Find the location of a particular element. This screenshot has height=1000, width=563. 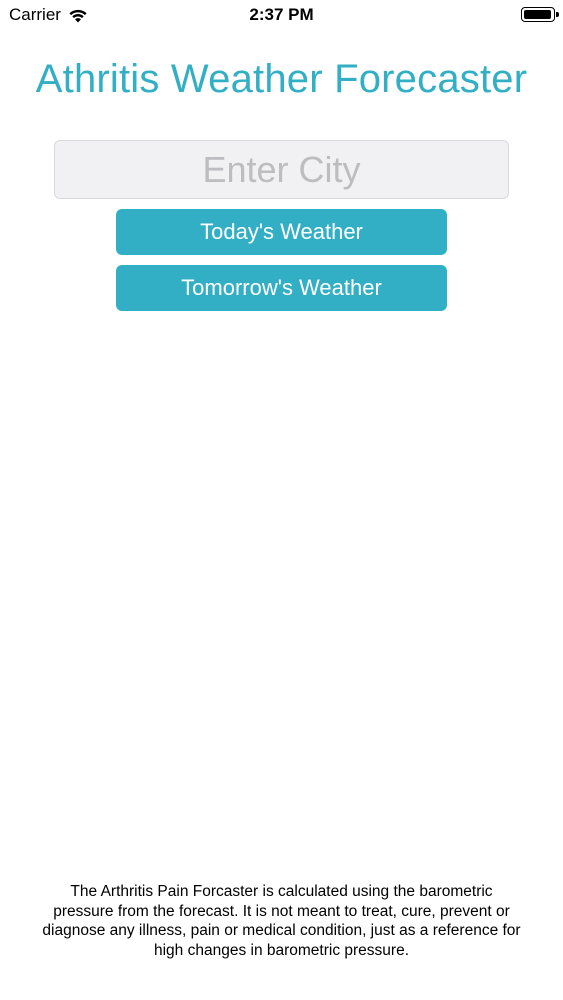

battery-fill is located at coordinates (537, 14).